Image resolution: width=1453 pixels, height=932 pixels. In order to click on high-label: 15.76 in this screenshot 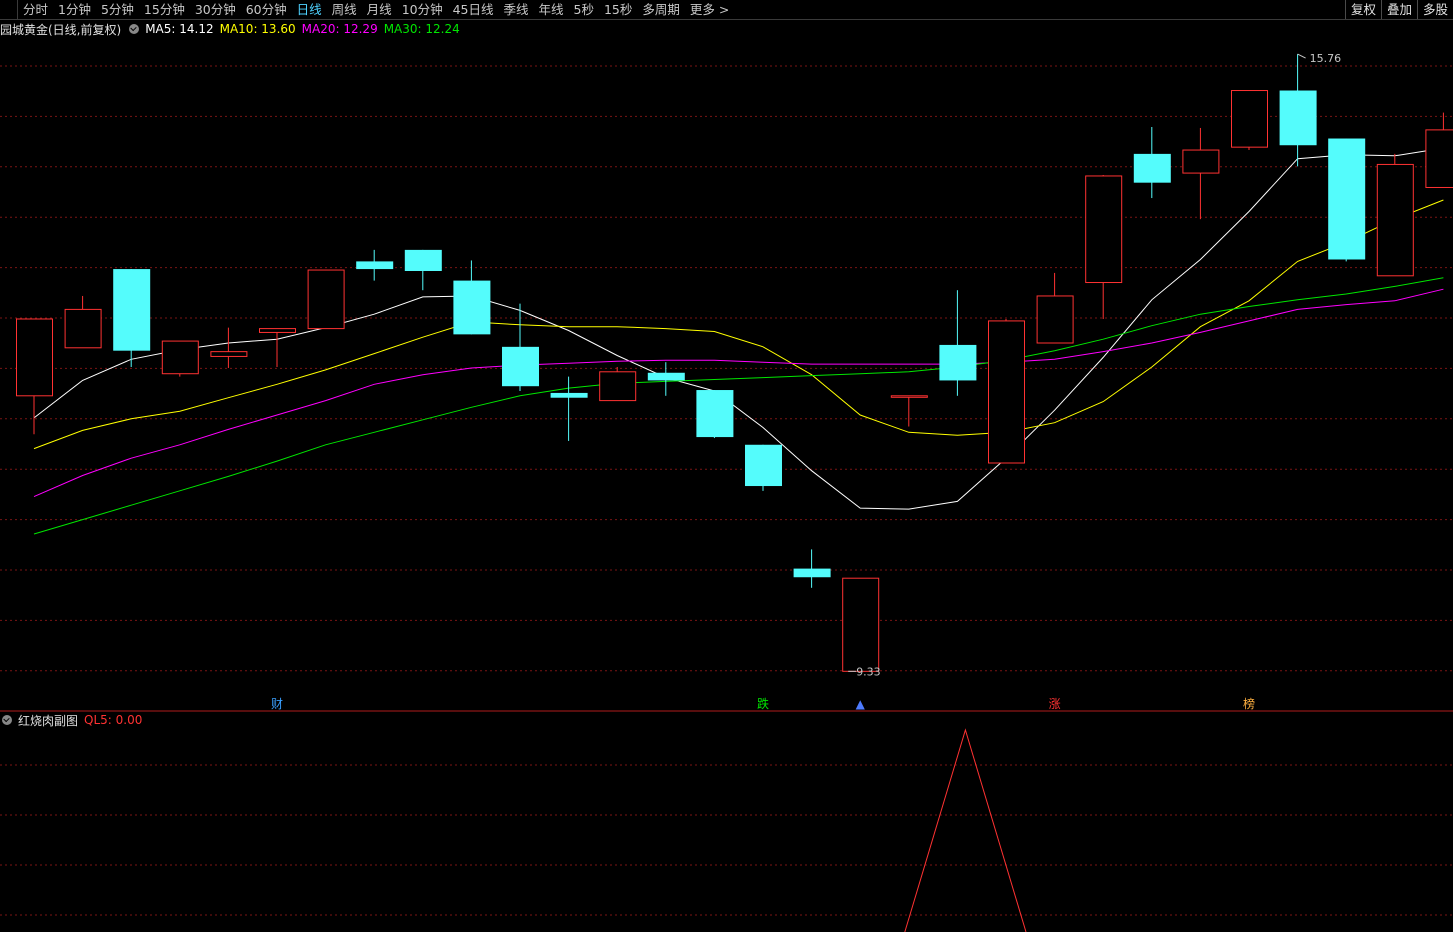, I will do `click(1326, 58)`.